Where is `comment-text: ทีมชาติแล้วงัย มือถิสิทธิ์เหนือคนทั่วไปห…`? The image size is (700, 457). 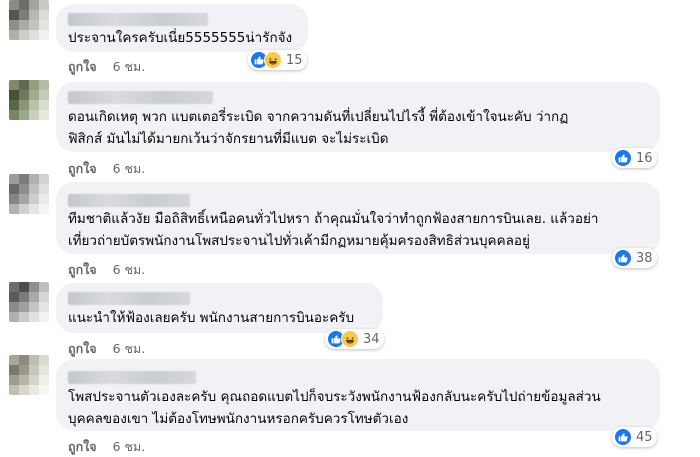 comment-text: ทีมชาติแล้วงัย มือถิสิทธิ์เหนือคนทั่วไปห… is located at coordinates (333, 230).